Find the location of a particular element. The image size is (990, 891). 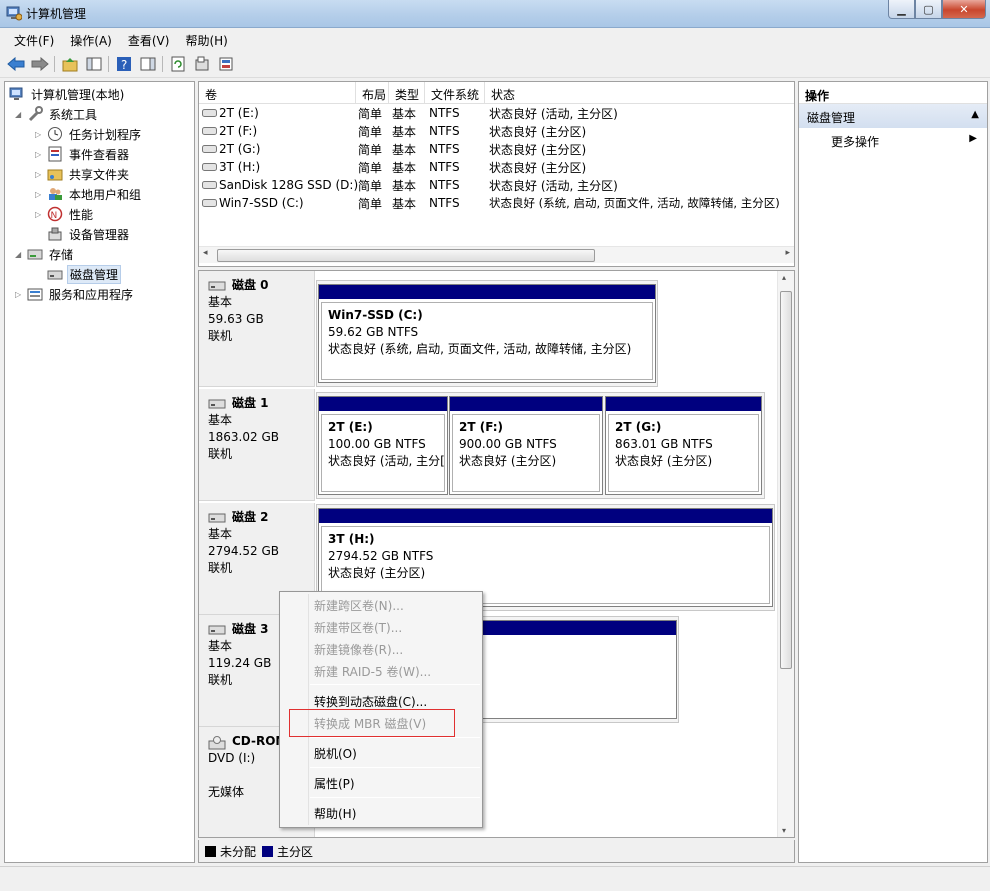

partition-g: 2T (G:) 863.01 GB NTFS 状态良好 (主分区) is located at coordinates (683, 445).